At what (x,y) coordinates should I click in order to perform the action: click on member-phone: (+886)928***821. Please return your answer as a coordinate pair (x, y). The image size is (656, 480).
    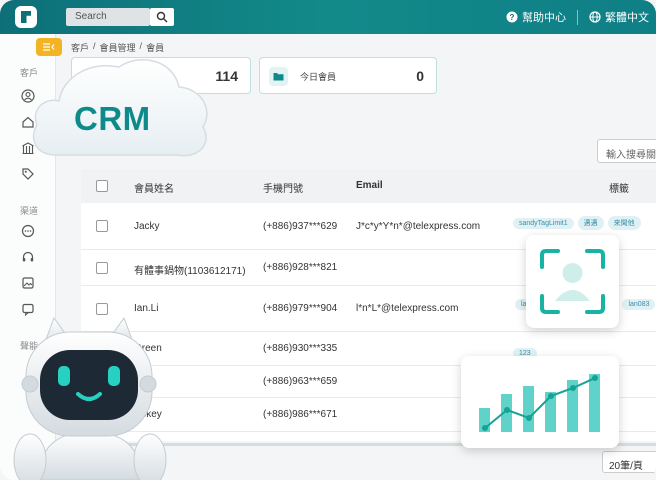
    Looking at the image, I should click on (300, 267).